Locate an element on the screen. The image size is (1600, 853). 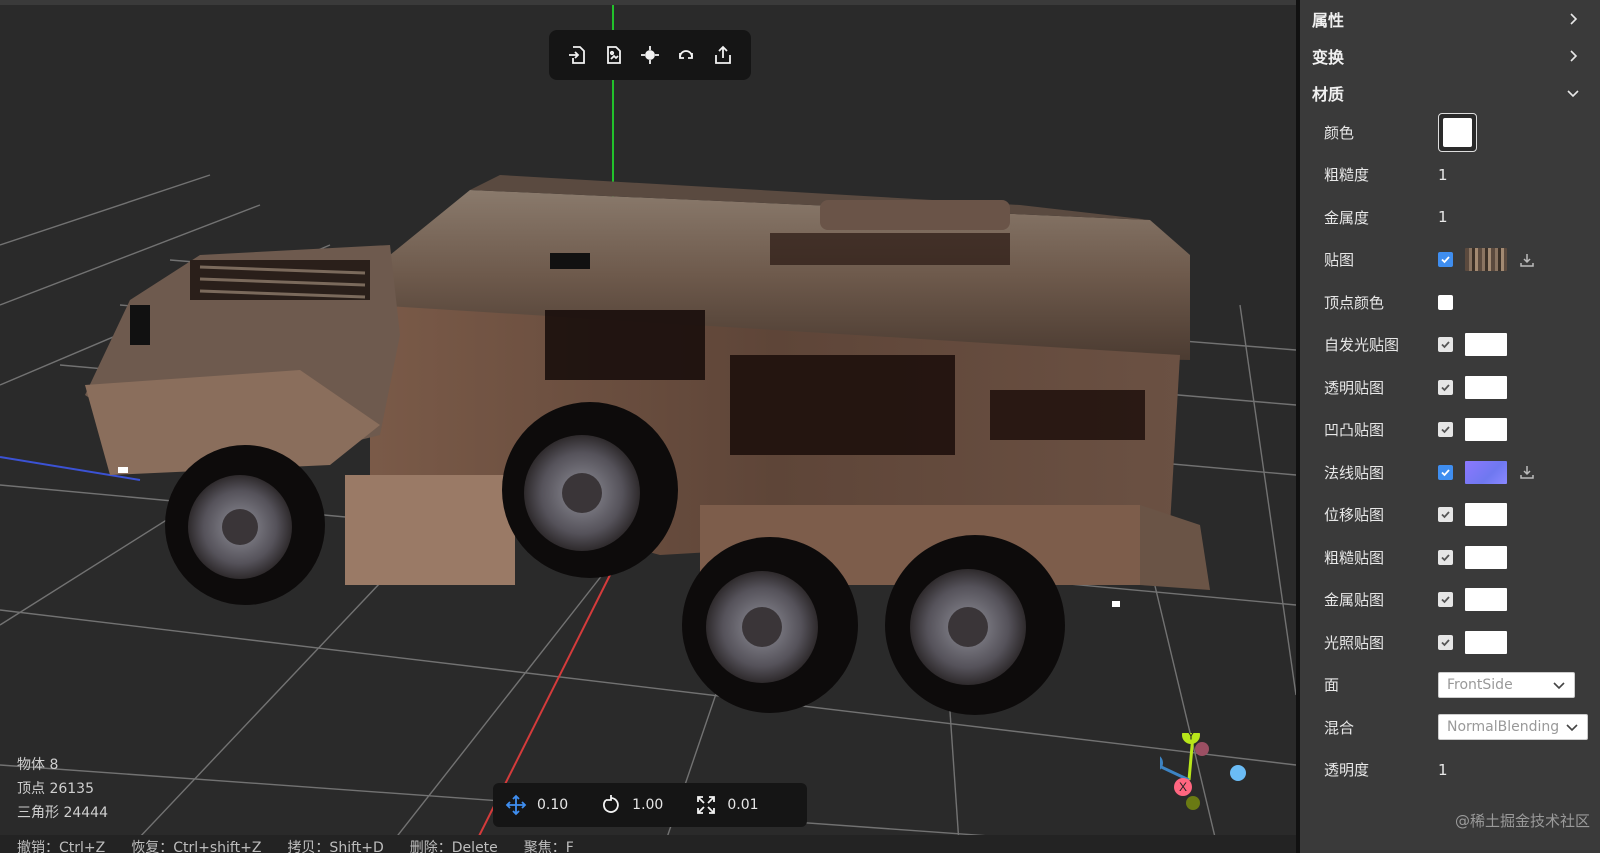
roughness-label: 粗糙度 is located at coordinates (1347, 175).